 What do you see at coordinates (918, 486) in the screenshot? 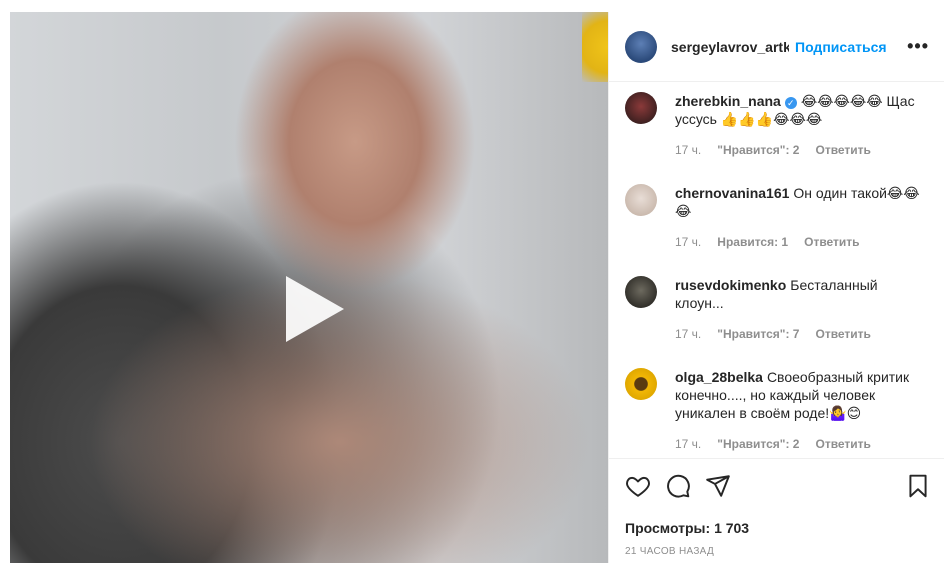
I see `bookmark-icon` at bounding box center [918, 486].